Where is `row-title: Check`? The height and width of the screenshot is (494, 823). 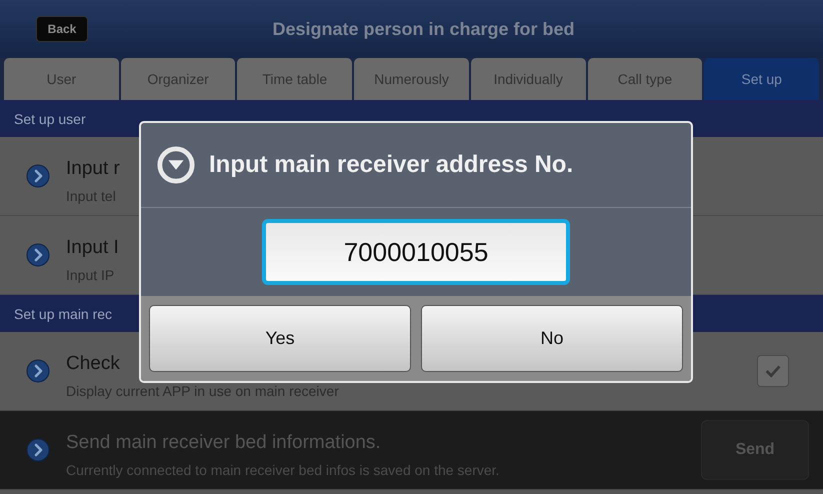
row-title: Check is located at coordinates (93, 364).